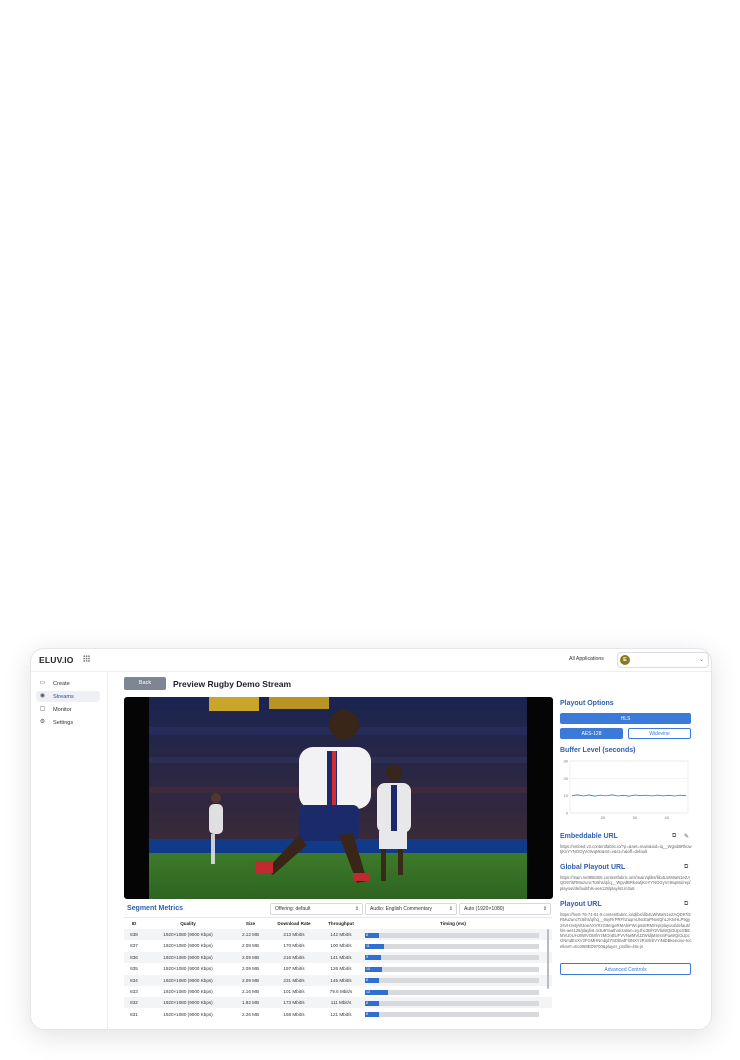  I want to click on playout-url-title: Playout URL, so click(581, 904).